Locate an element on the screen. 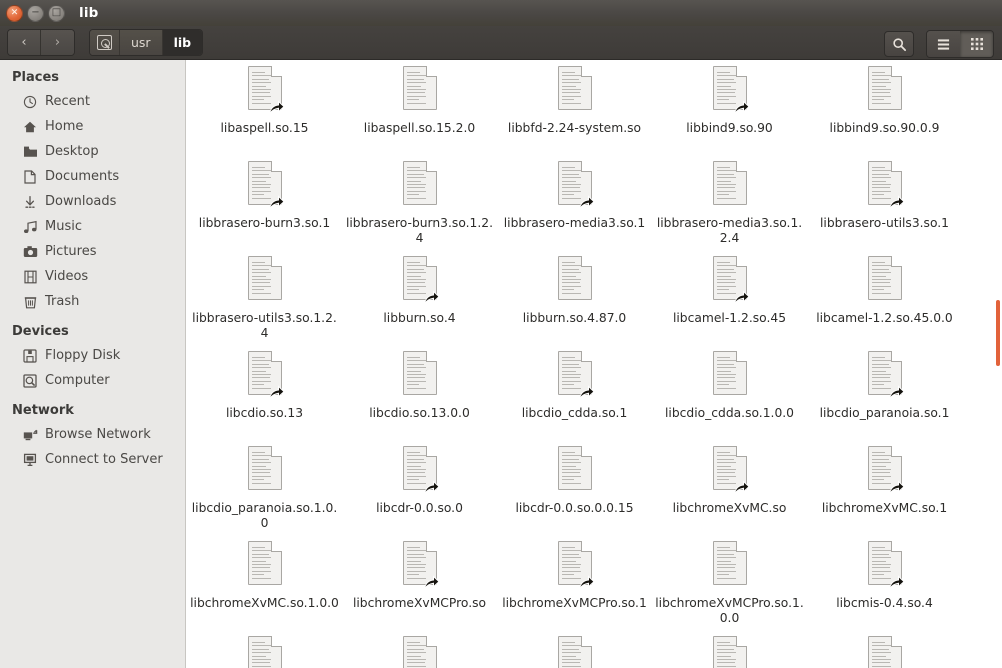 This screenshot has height=668, width=1002. sidebar-item-recent: Recent is located at coordinates (92, 101).